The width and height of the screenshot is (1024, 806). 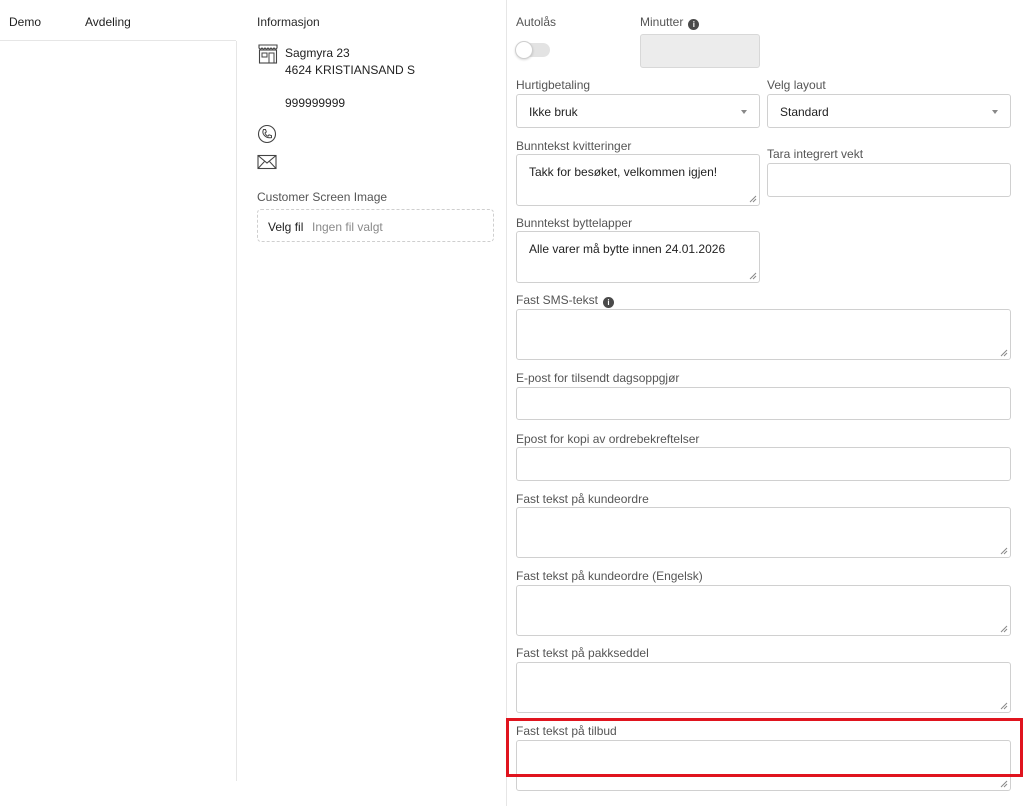 What do you see at coordinates (267, 162) in the screenshot?
I see `mail-icon` at bounding box center [267, 162].